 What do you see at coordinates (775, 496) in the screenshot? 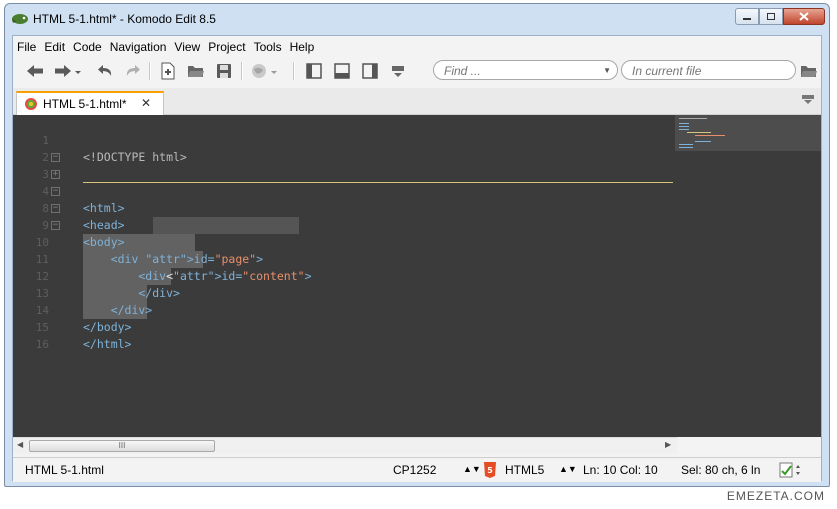
I see `watermark: EMEZETA.COM` at bounding box center [775, 496].